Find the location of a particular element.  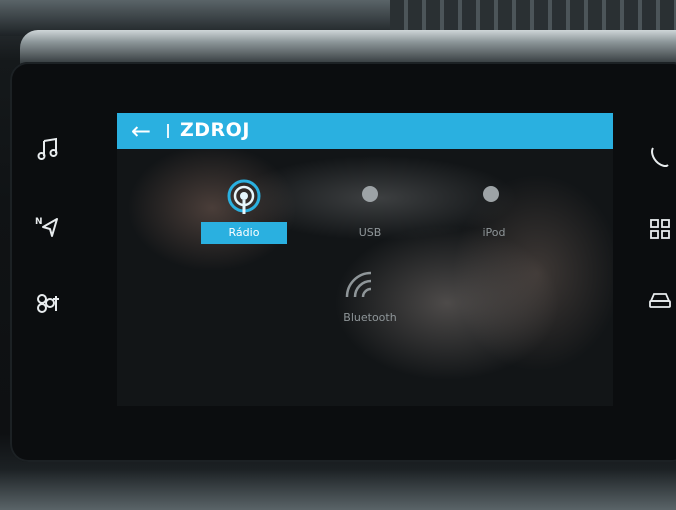

source-label: Bluetooth is located at coordinates (370, 317).